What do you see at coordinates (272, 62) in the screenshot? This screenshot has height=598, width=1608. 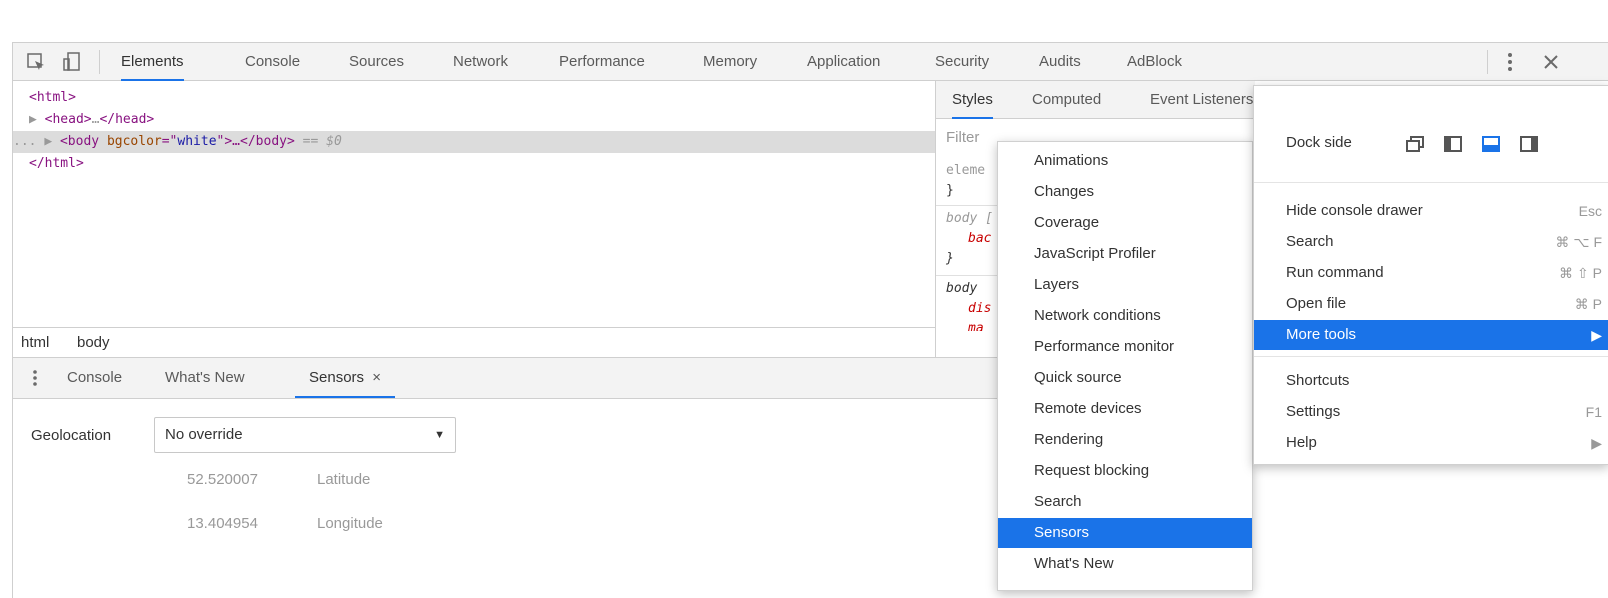 I see `tab-console: Console` at bounding box center [272, 62].